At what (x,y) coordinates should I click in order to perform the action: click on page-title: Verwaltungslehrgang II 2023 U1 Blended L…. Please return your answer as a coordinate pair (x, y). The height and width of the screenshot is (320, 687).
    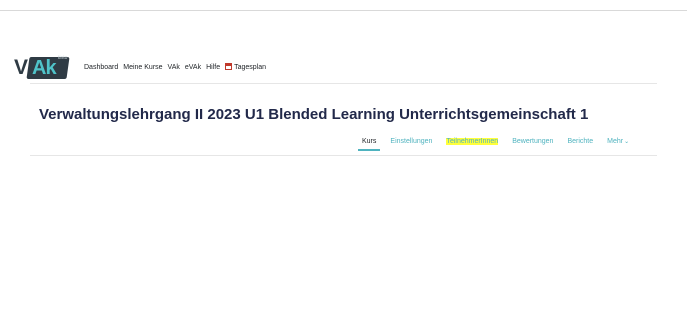
    Looking at the image, I should click on (314, 114).